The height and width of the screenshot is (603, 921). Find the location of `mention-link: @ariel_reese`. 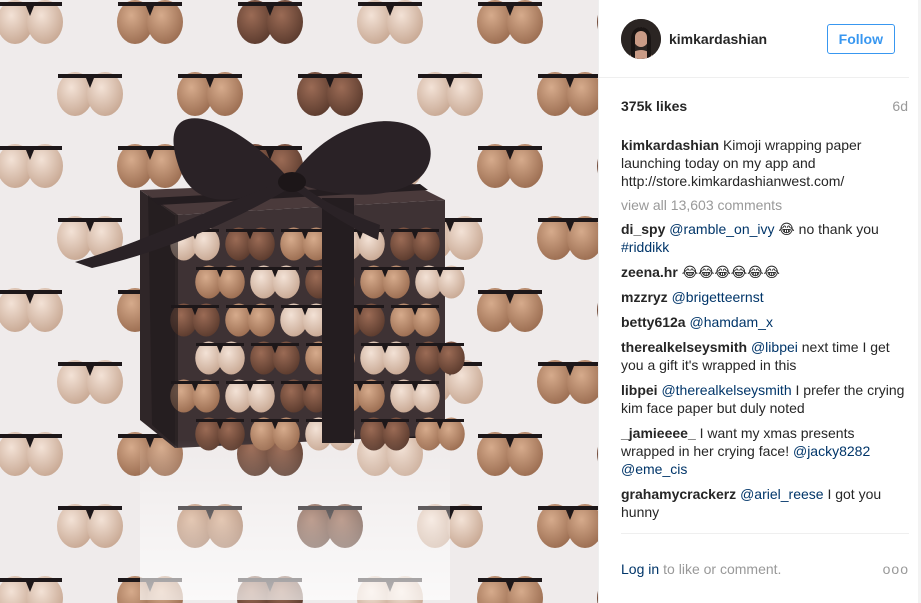

mention-link: @ariel_reese is located at coordinates (781, 494).